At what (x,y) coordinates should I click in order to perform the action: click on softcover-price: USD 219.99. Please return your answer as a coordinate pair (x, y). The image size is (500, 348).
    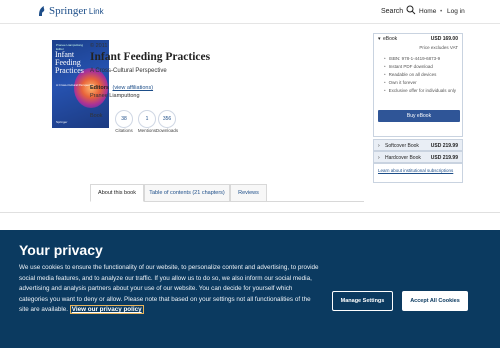
    Looking at the image, I should click on (444, 146).